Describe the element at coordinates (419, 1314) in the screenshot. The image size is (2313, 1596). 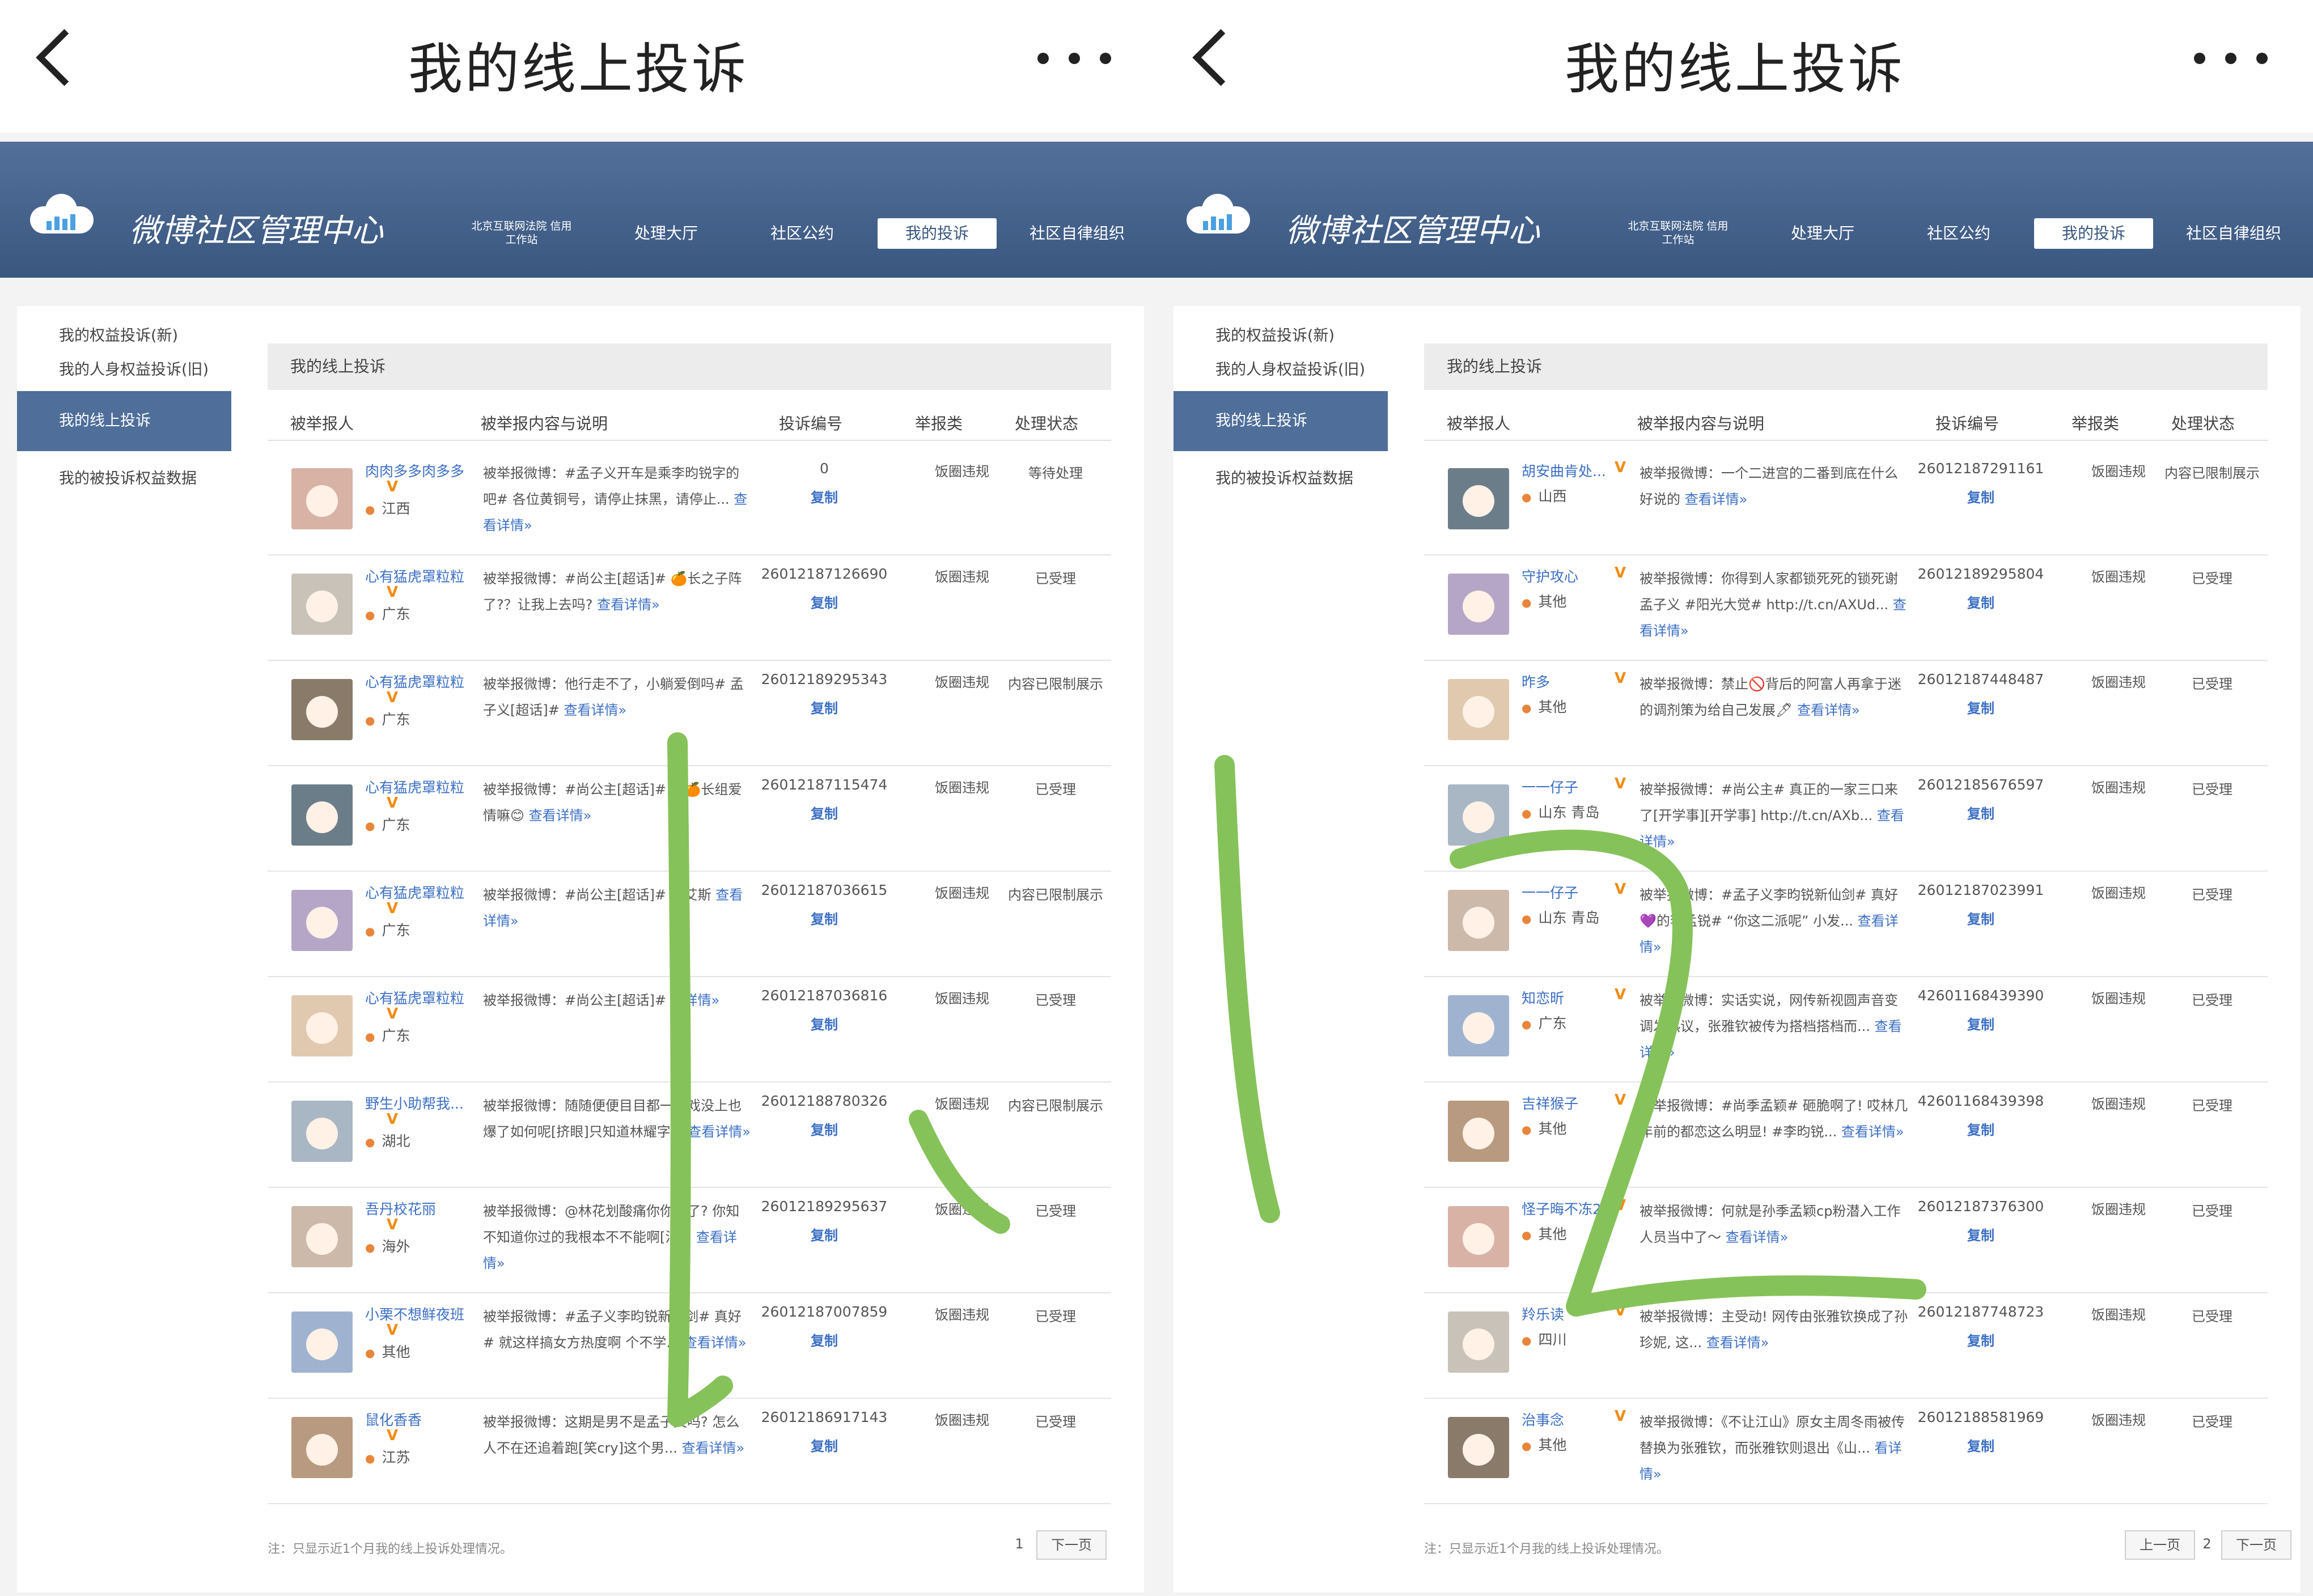
I see `reported-username: 小栗不想鲜夜班` at that location.